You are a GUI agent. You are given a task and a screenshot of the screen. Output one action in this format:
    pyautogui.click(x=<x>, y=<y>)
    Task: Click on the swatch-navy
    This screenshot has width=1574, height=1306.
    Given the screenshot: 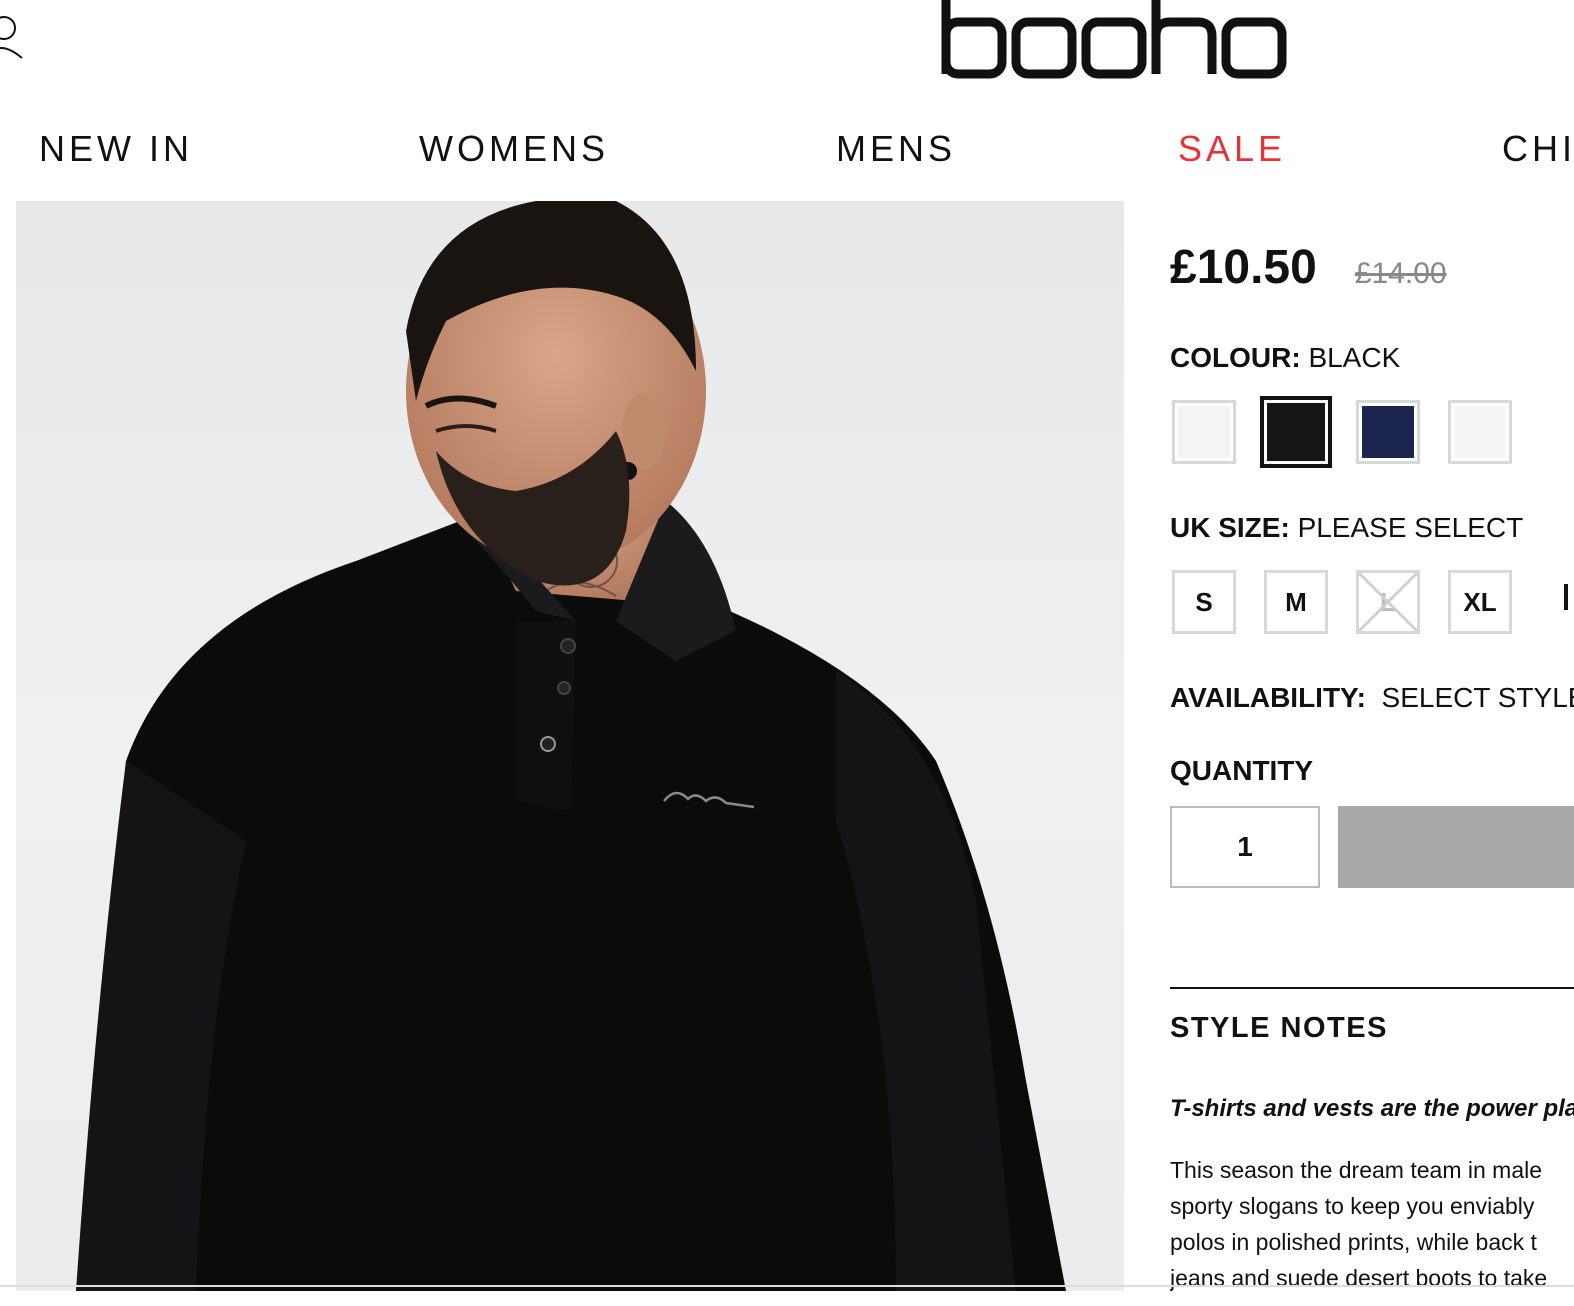 What is the action you would take?
    pyautogui.click(x=1388, y=432)
    